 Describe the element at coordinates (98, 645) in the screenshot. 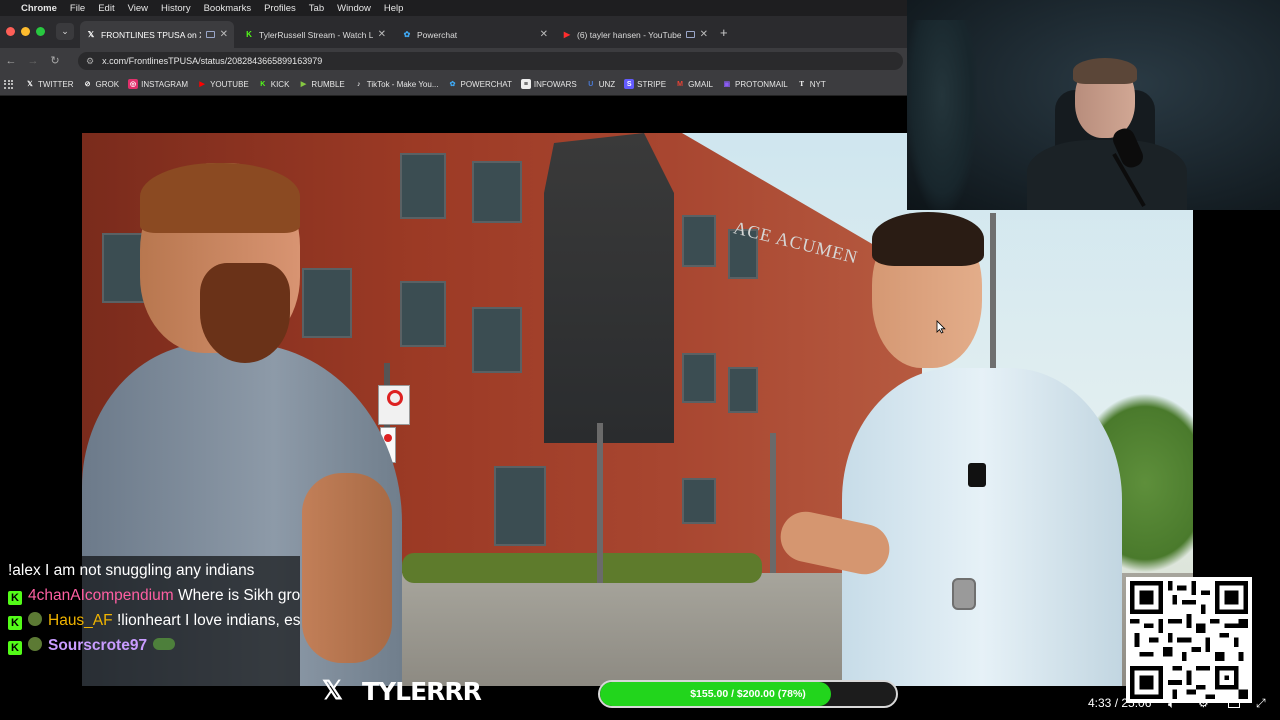

I see `chat-username: Sourscrote97` at that location.